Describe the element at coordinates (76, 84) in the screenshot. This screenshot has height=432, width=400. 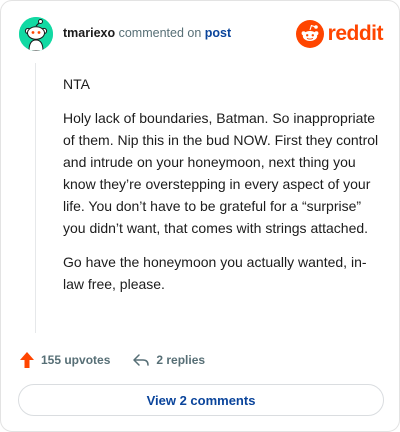
I see `comment-paragraph: NTA` at that location.